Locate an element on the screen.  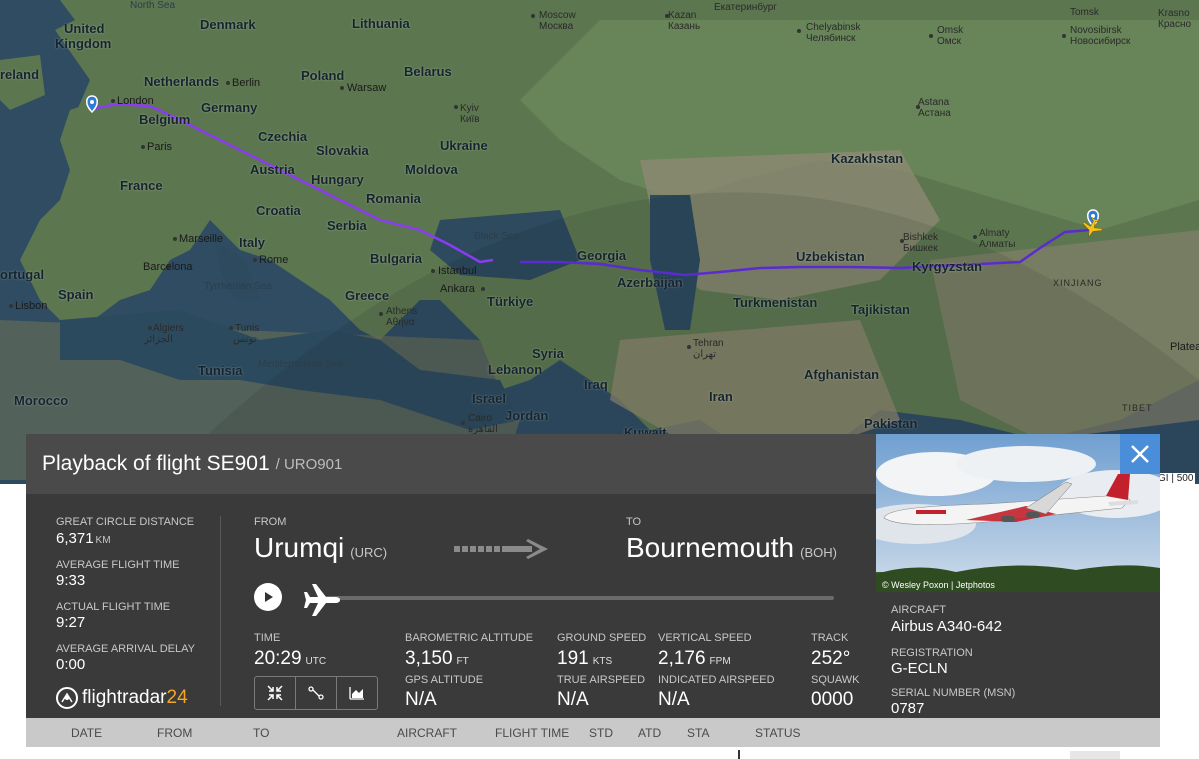
column-sta: STA is located at coordinates (698, 733).